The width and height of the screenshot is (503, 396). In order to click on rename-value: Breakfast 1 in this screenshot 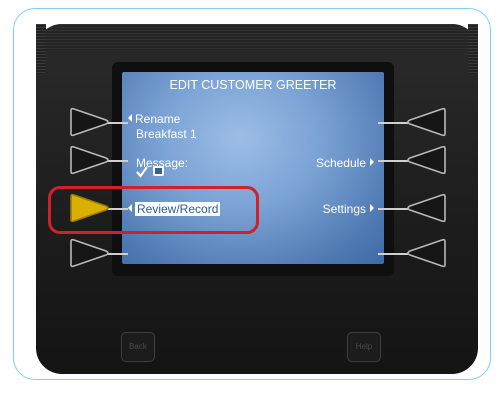, I will do `click(166, 134)`.